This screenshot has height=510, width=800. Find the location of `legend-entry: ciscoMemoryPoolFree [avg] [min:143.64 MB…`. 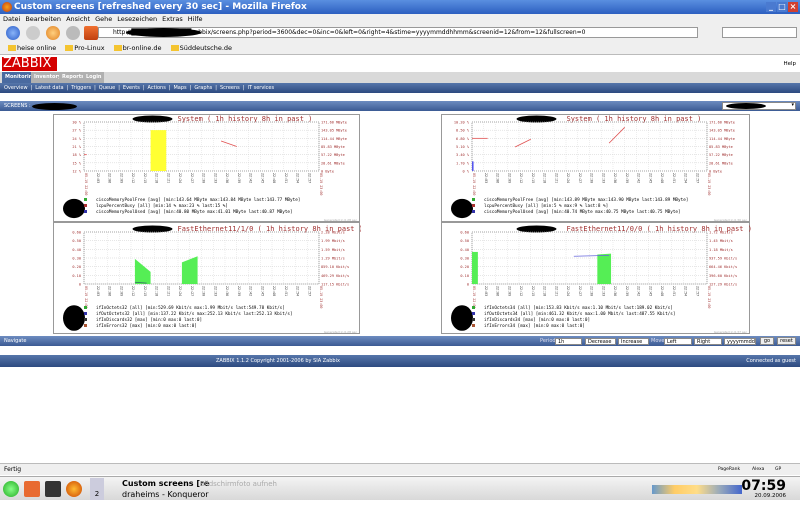

legend-entry: ciscoMemoryPoolFree [avg] [min:143.64 MB… is located at coordinates (198, 200).